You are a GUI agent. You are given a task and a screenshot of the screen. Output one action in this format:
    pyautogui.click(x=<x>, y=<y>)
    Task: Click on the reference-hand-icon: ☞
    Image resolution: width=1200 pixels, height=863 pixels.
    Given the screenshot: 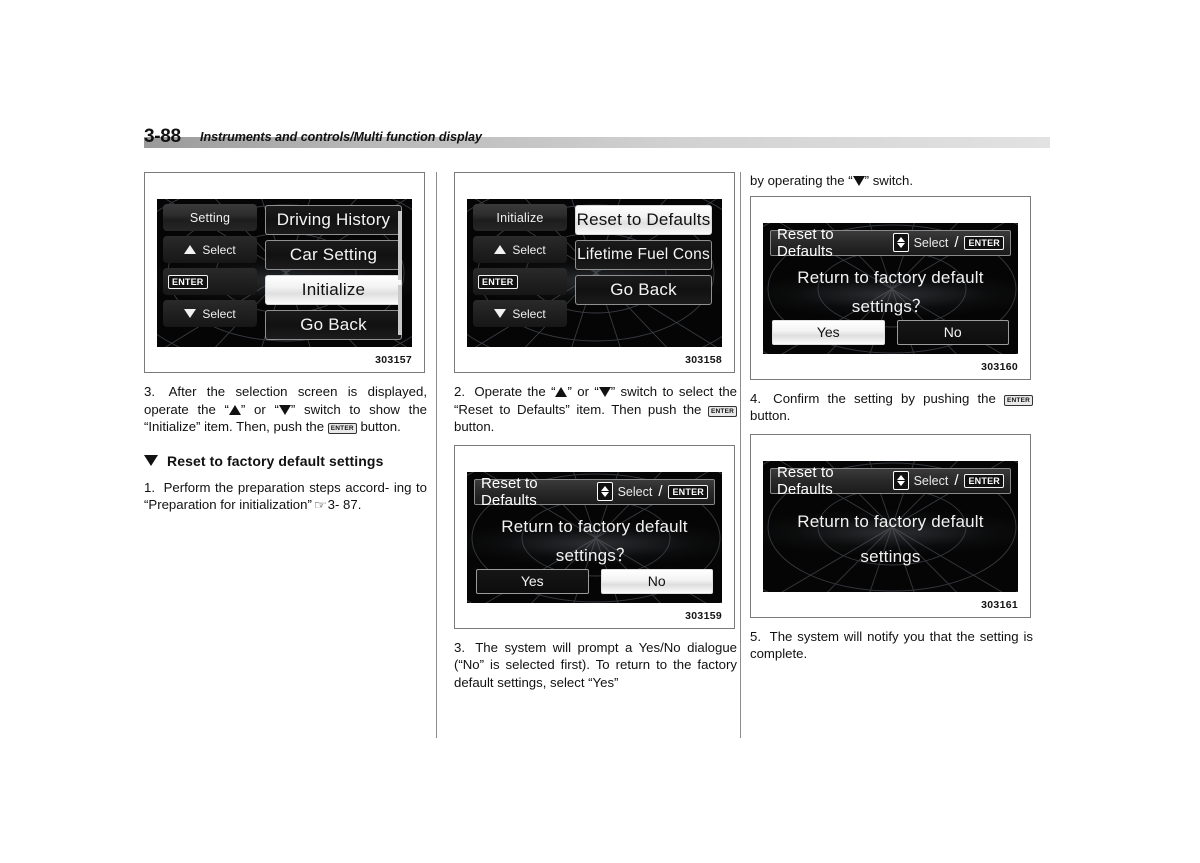 What is the action you would take?
    pyautogui.click(x=320, y=505)
    